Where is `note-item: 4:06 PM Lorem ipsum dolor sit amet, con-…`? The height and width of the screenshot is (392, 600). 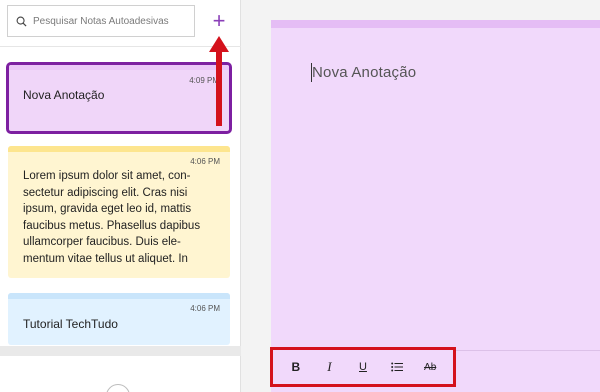 note-item: 4:06 PM Lorem ipsum dolor sit amet, con-… is located at coordinates (119, 212).